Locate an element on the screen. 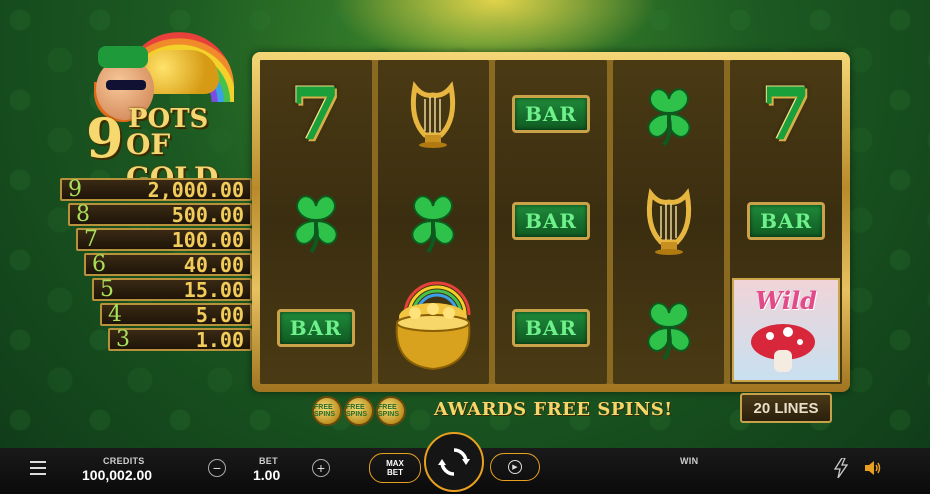 The width and height of the screenshot is (930, 494). spin-arrows-icon is located at coordinates (454, 462).